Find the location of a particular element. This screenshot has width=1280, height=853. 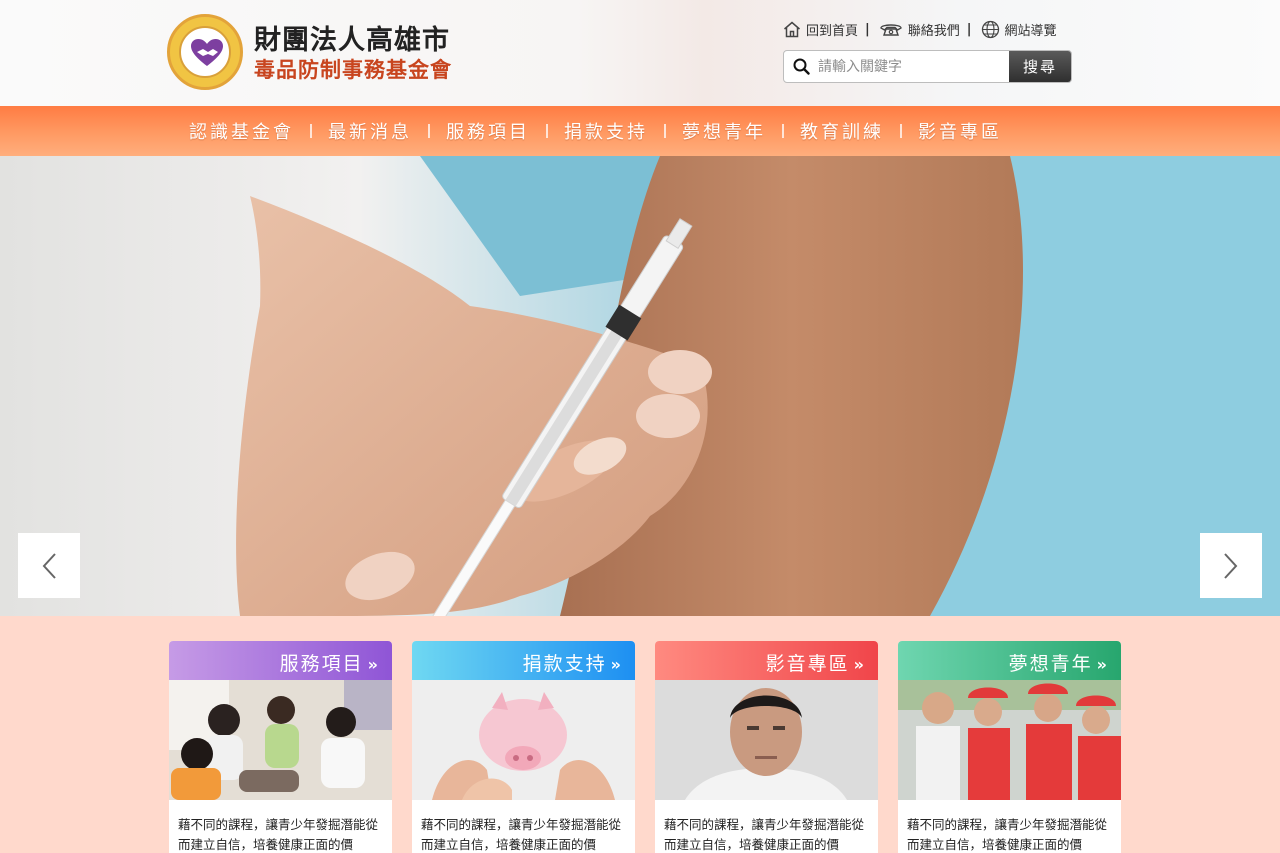

heart-handshake-icon is located at coordinates (207, 52).